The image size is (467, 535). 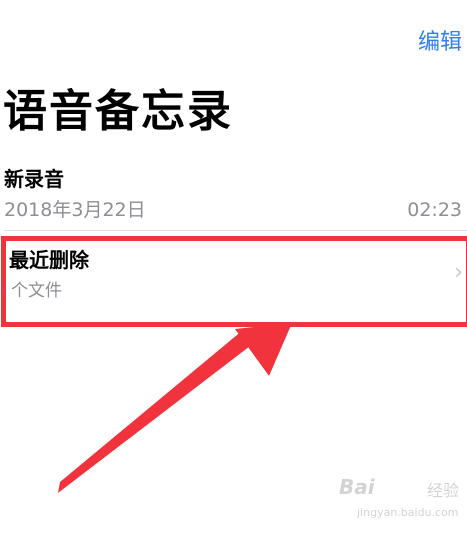 What do you see at coordinates (408, 512) in the screenshot?
I see `watermark-url: jingyan.baidu.com` at bounding box center [408, 512].